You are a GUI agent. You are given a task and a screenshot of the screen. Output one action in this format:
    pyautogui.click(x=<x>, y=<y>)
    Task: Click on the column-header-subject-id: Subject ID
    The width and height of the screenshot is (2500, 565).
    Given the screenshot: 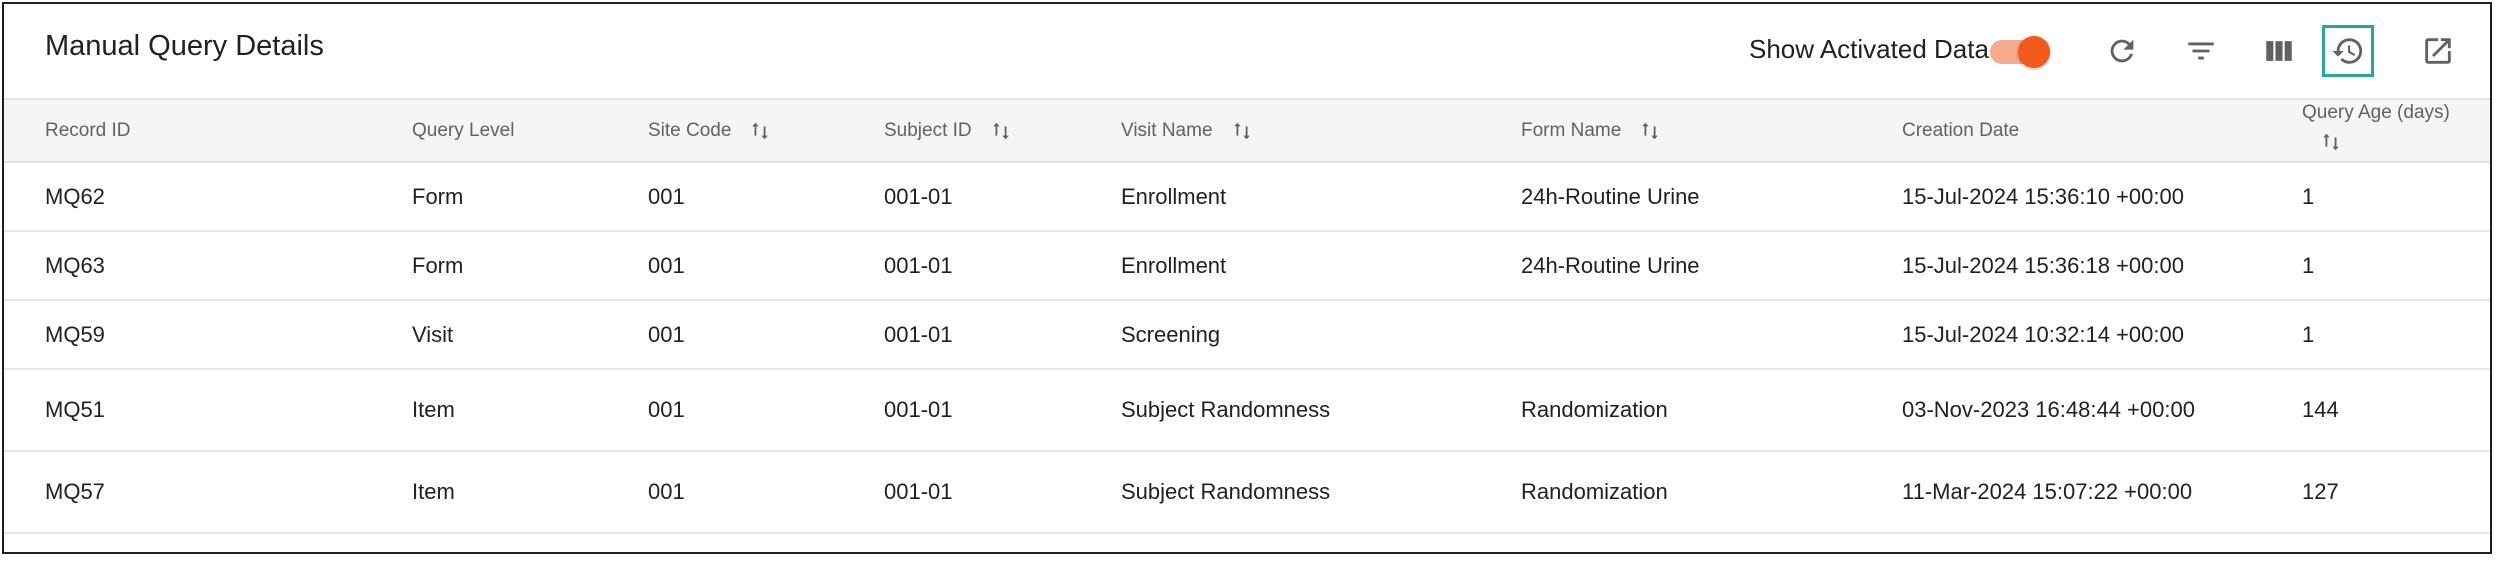 What is the action you would take?
    pyautogui.click(x=948, y=130)
    